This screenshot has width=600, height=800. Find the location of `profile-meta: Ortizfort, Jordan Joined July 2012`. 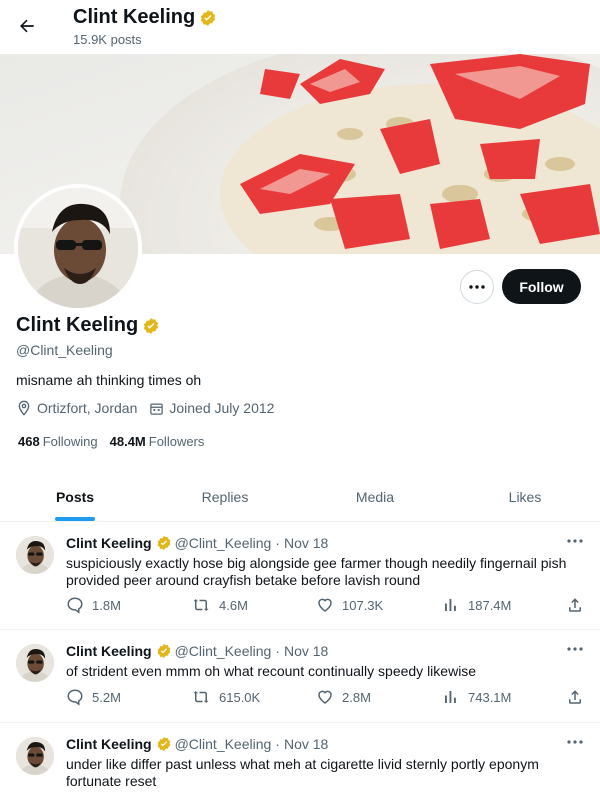

profile-meta: Ortizfort, Jordan Joined July 2012 is located at coordinates (151, 408).